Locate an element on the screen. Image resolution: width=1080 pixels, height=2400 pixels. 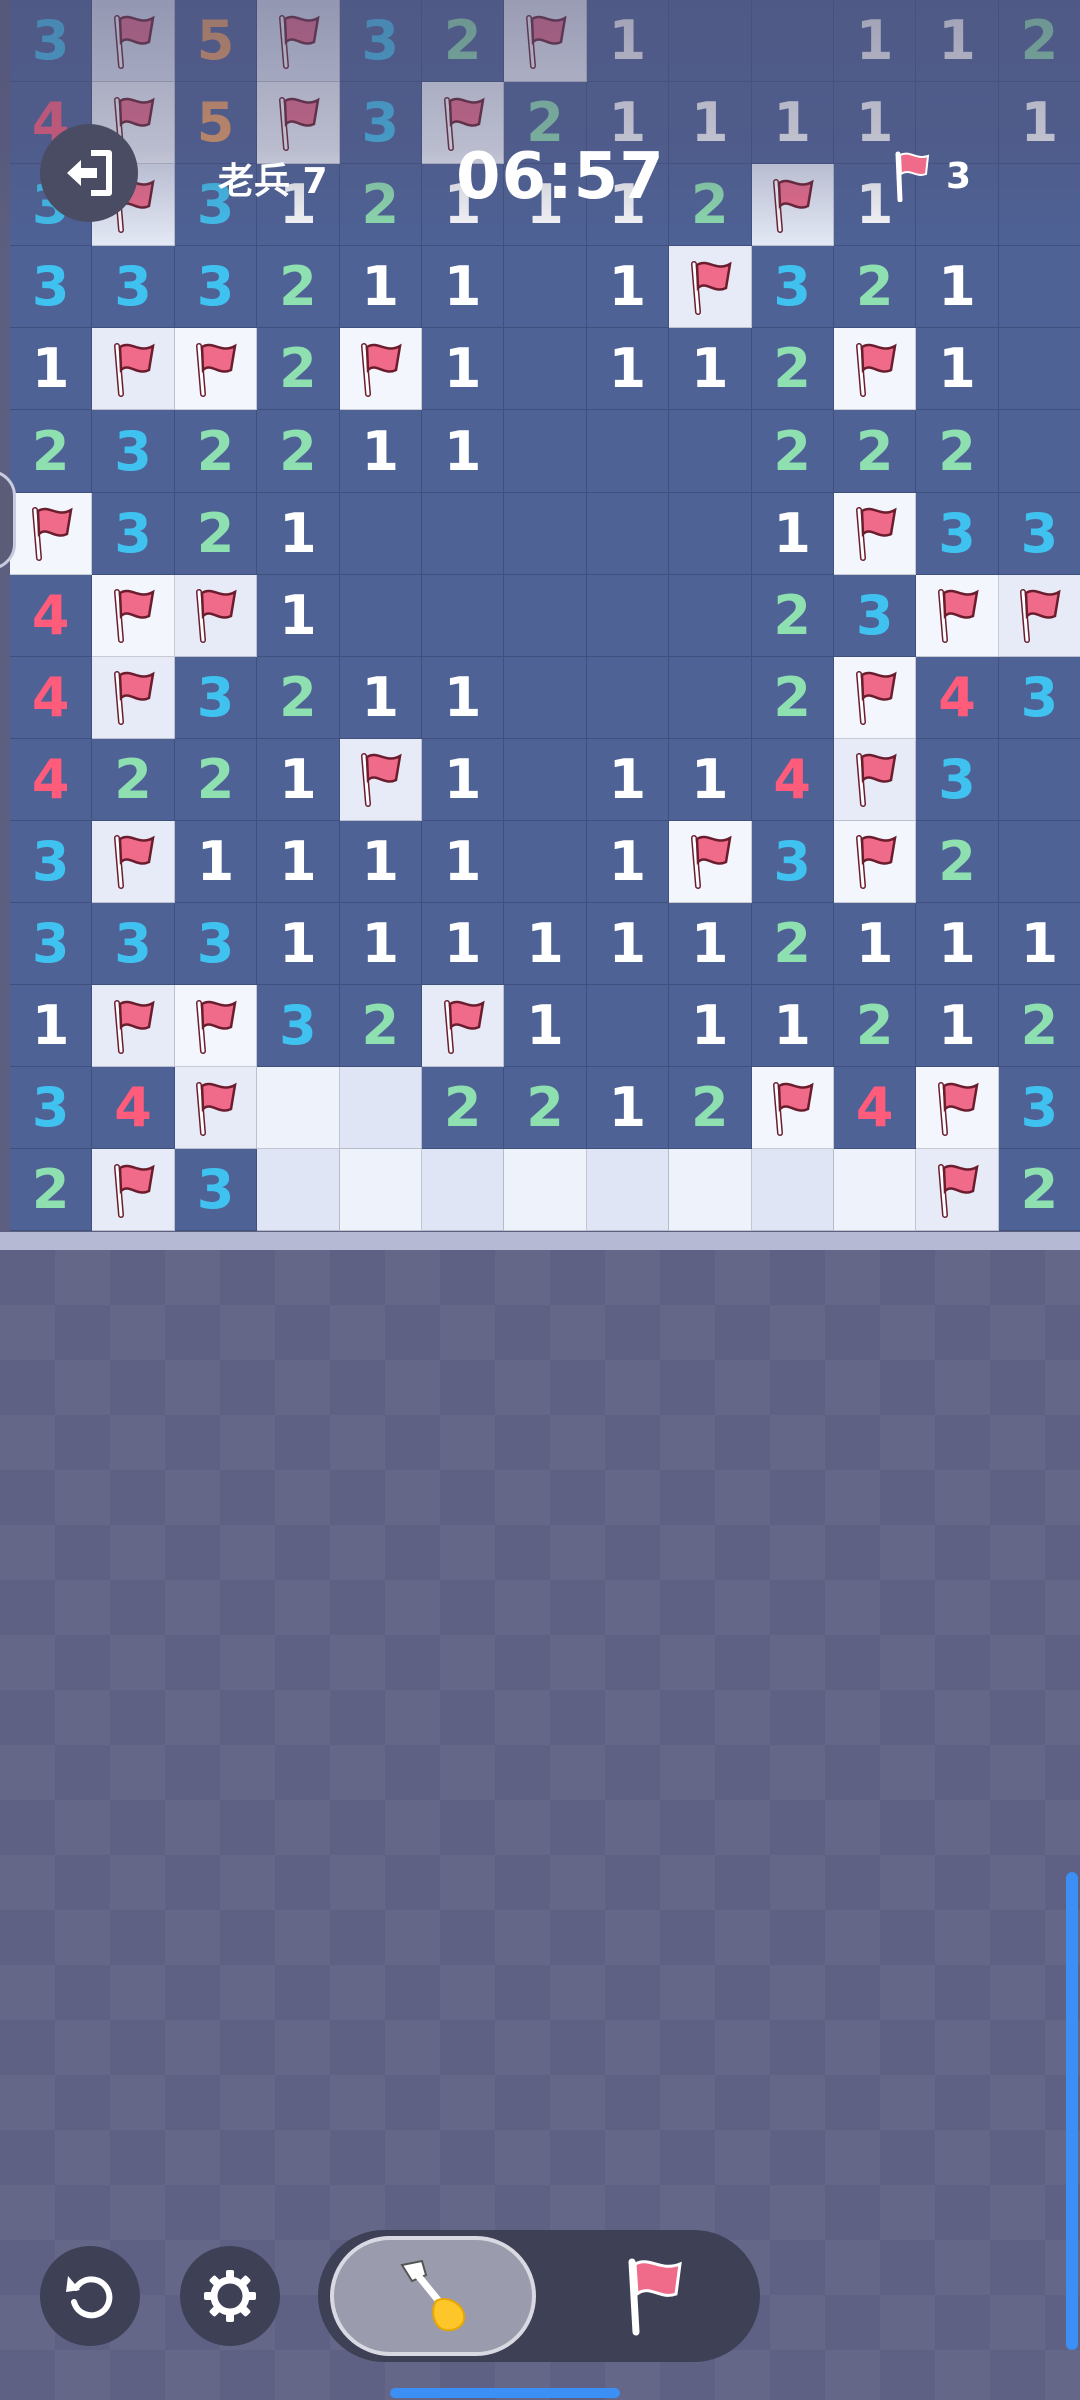
flag-mode-button is located at coordinates (653, 2296).